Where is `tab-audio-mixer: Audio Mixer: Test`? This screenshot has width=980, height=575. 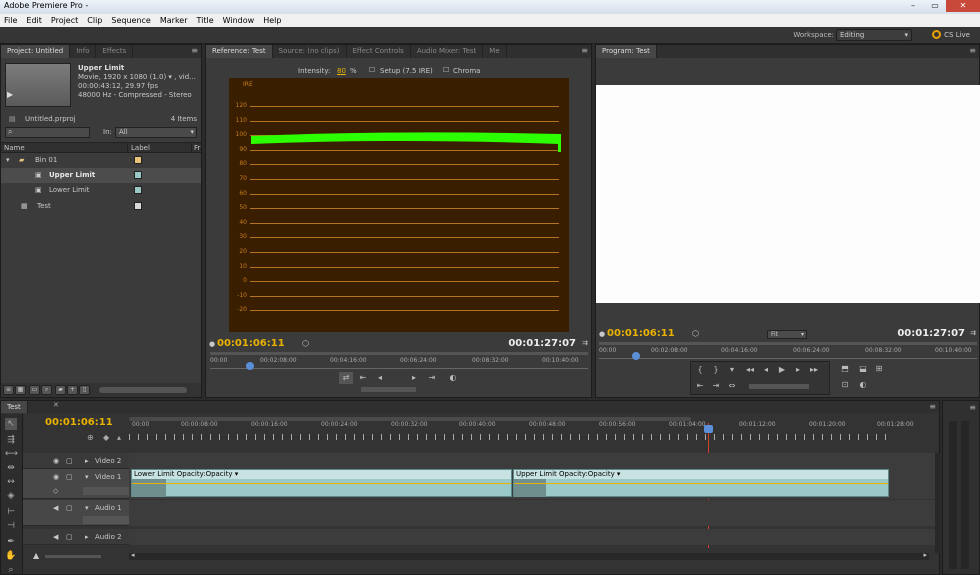 tab-audio-mixer: Audio Mixer: Test is located at coordinates (447, 51).